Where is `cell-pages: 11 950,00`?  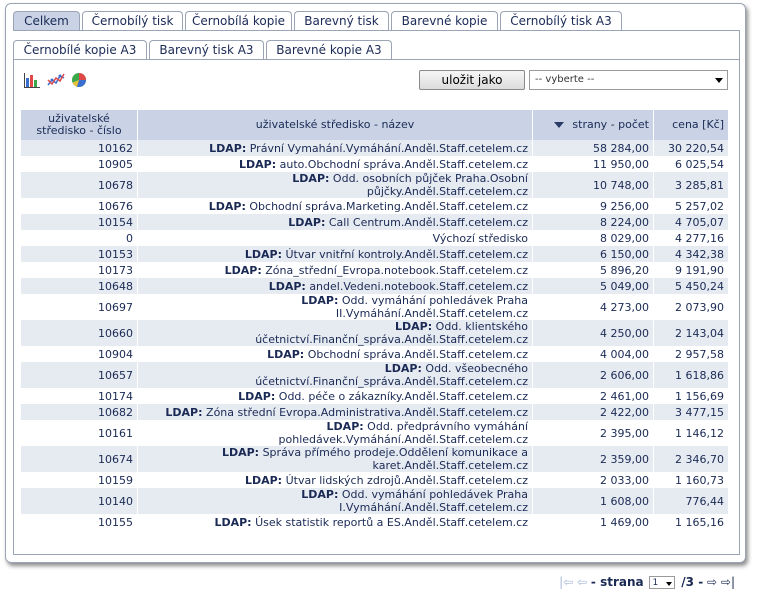
cell-pages: 11 950,00 is located at coordinates (593, 164).